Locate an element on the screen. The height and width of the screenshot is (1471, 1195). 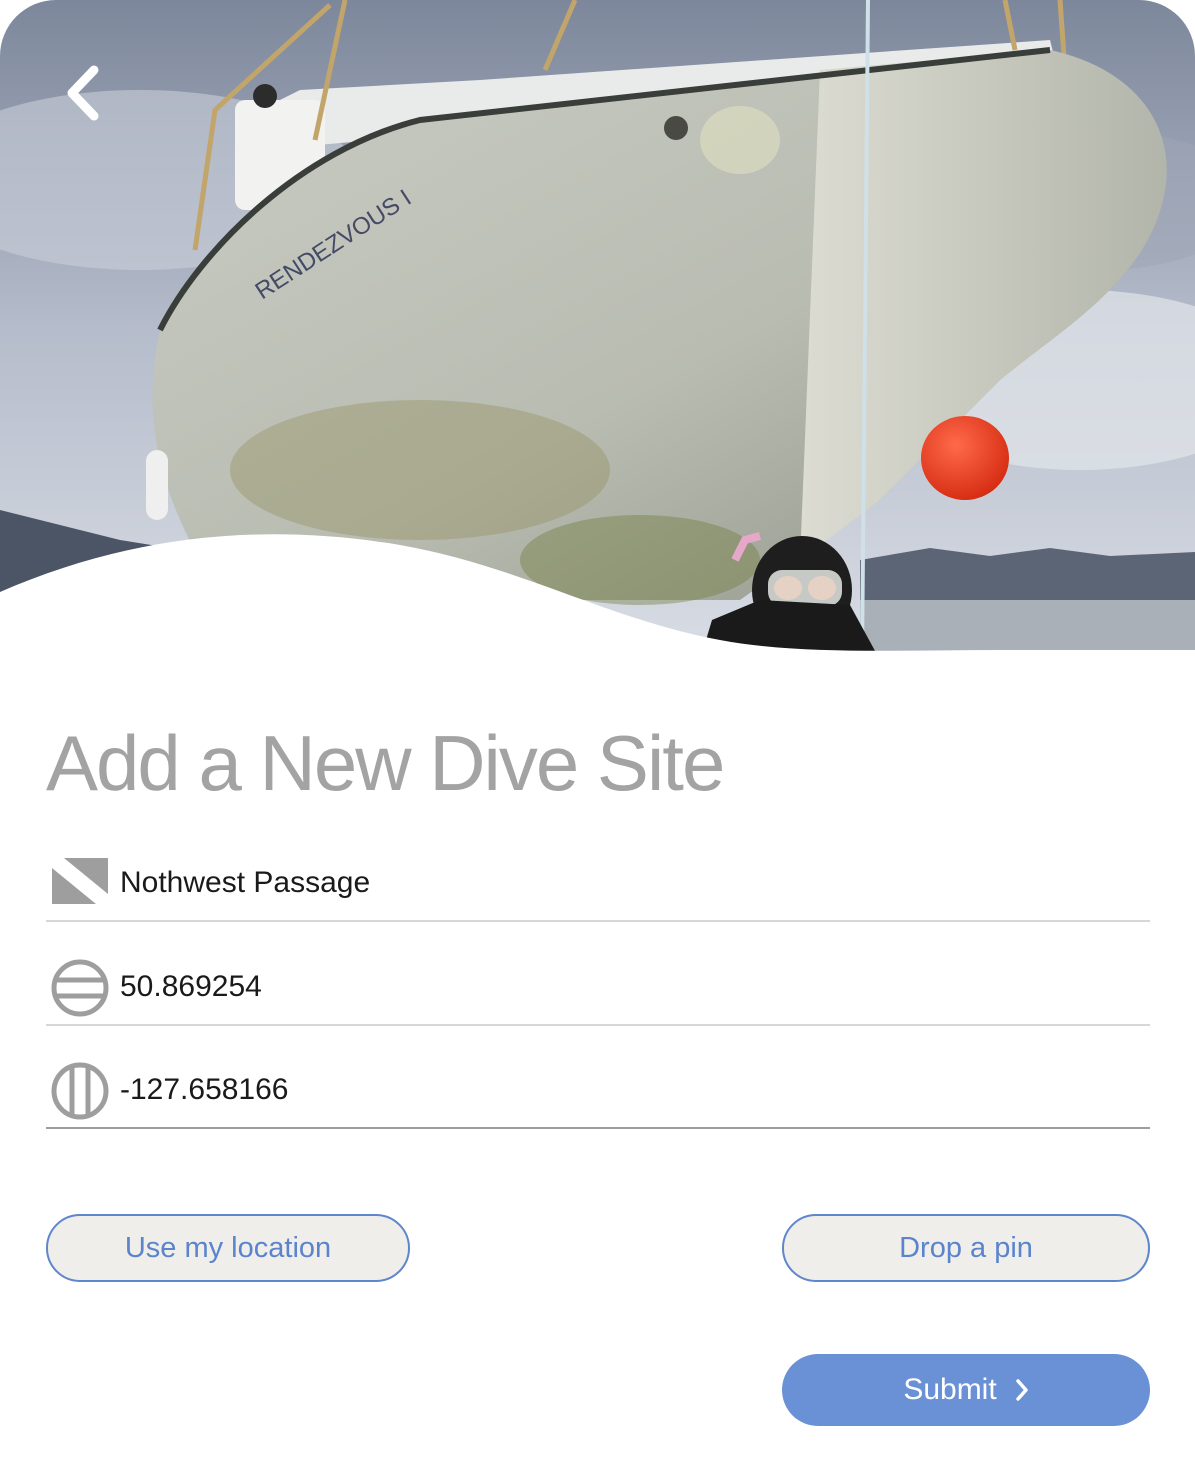
longitude-input is located at coordinates (620, 1090).